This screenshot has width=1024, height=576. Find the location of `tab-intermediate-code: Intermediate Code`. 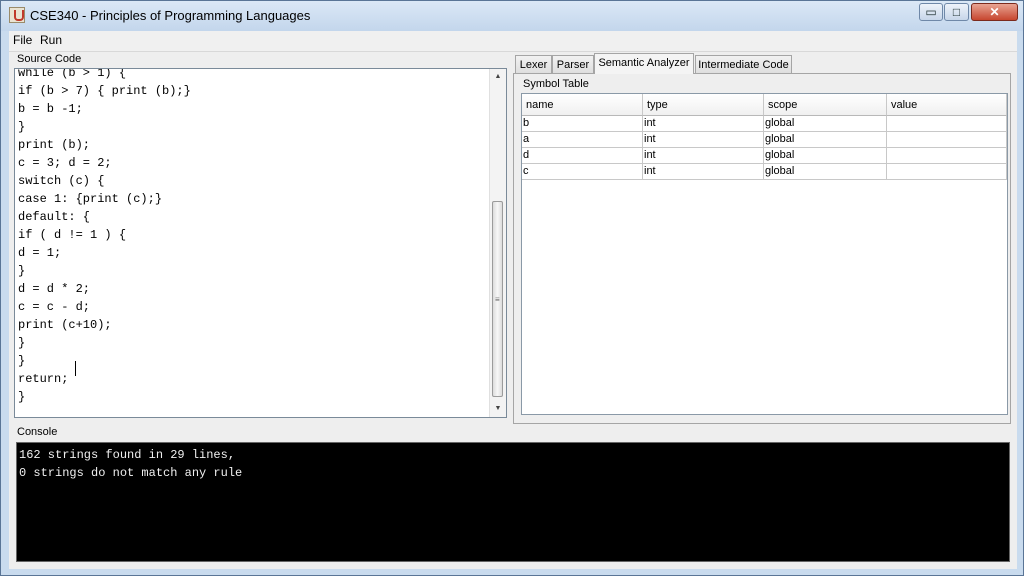

tab-intermediate-code: Intermediate Code is located at coordinates (743, 64).